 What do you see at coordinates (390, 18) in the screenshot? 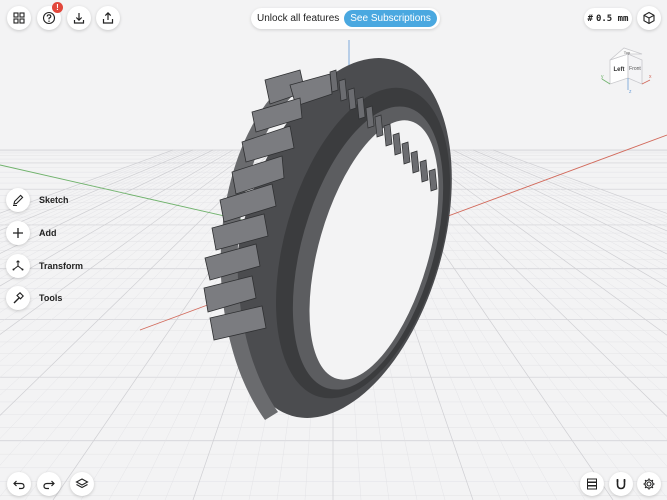
I see `see-subscriptions-button: See Subscriptions` at bounding box center [390, 18].